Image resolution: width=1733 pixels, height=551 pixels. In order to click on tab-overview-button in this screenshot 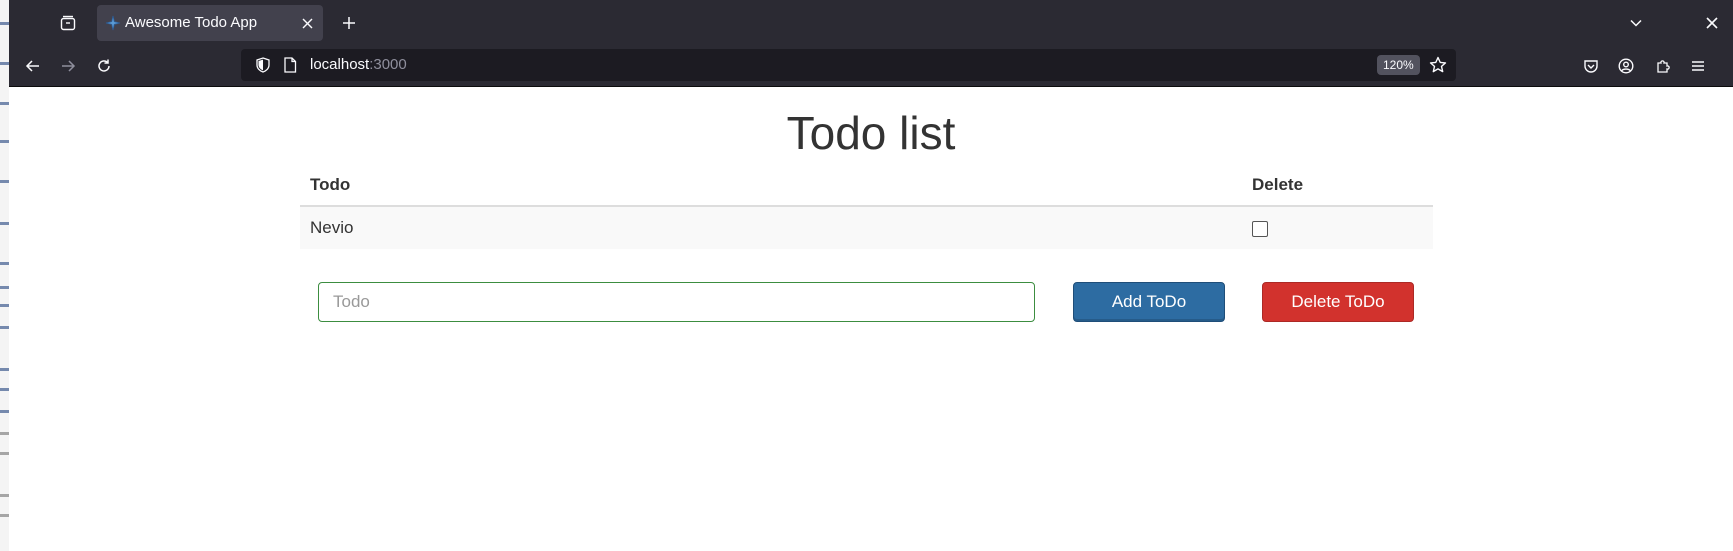, I will do `click(68, 23)`.